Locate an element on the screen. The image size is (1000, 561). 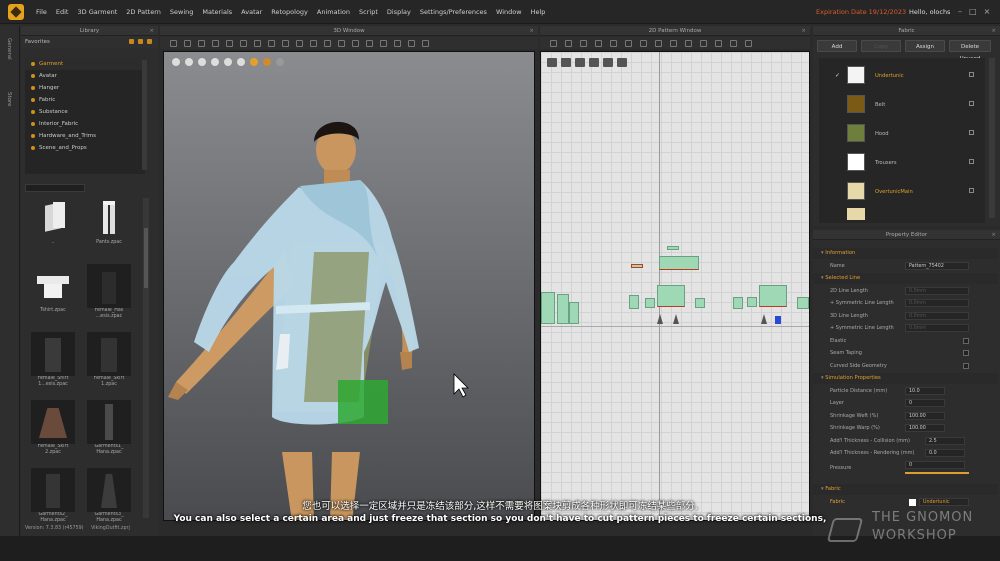
menu-sewing: Sewing is located at coordinates (182, 12).